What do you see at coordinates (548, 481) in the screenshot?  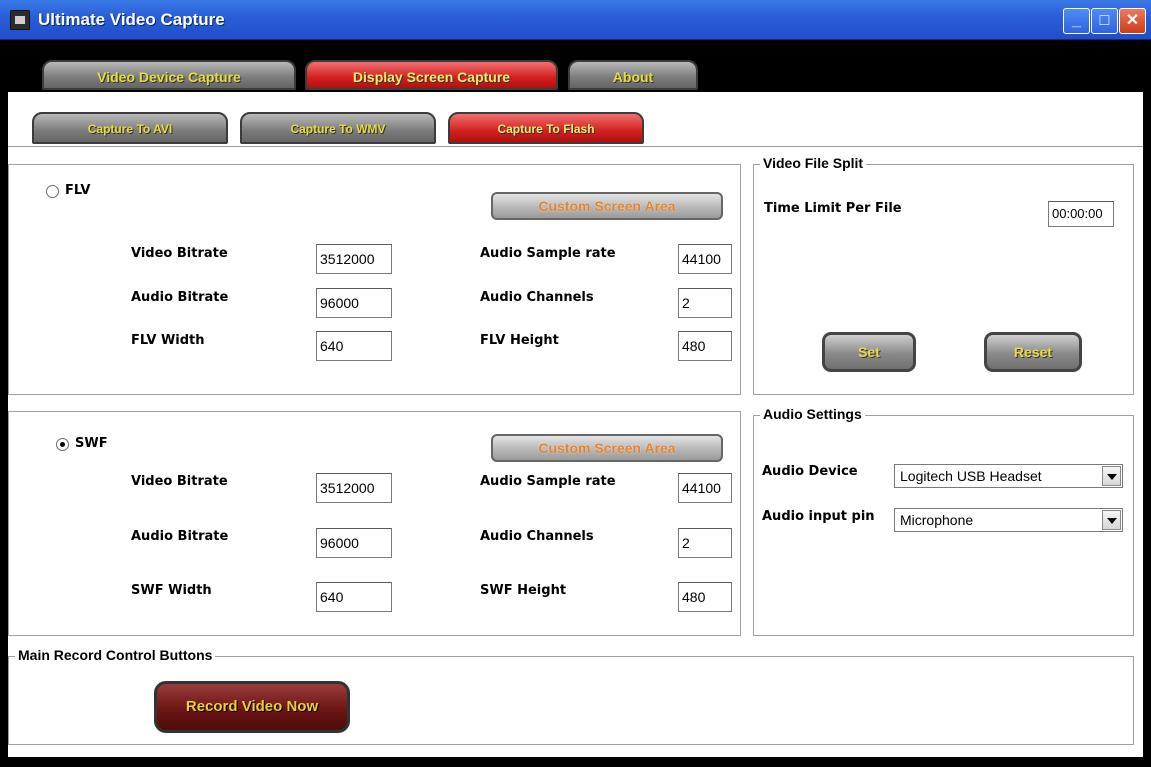 I see `swf-audio-sample-rate-label: Audio Sample rate` at bounding box center [548, 481].